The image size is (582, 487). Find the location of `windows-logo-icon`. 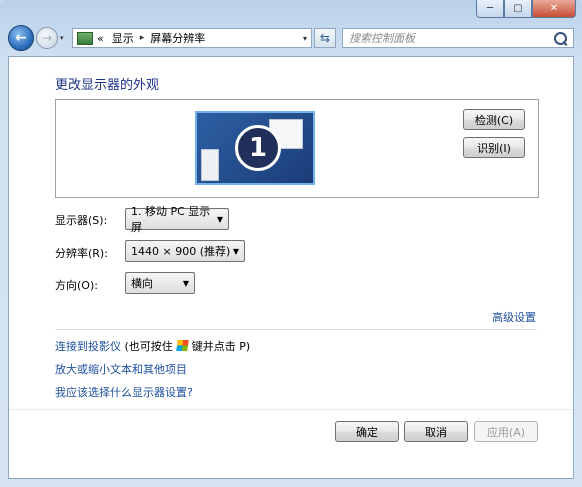

windows-logo-icon is located at coordinates (182, 345).